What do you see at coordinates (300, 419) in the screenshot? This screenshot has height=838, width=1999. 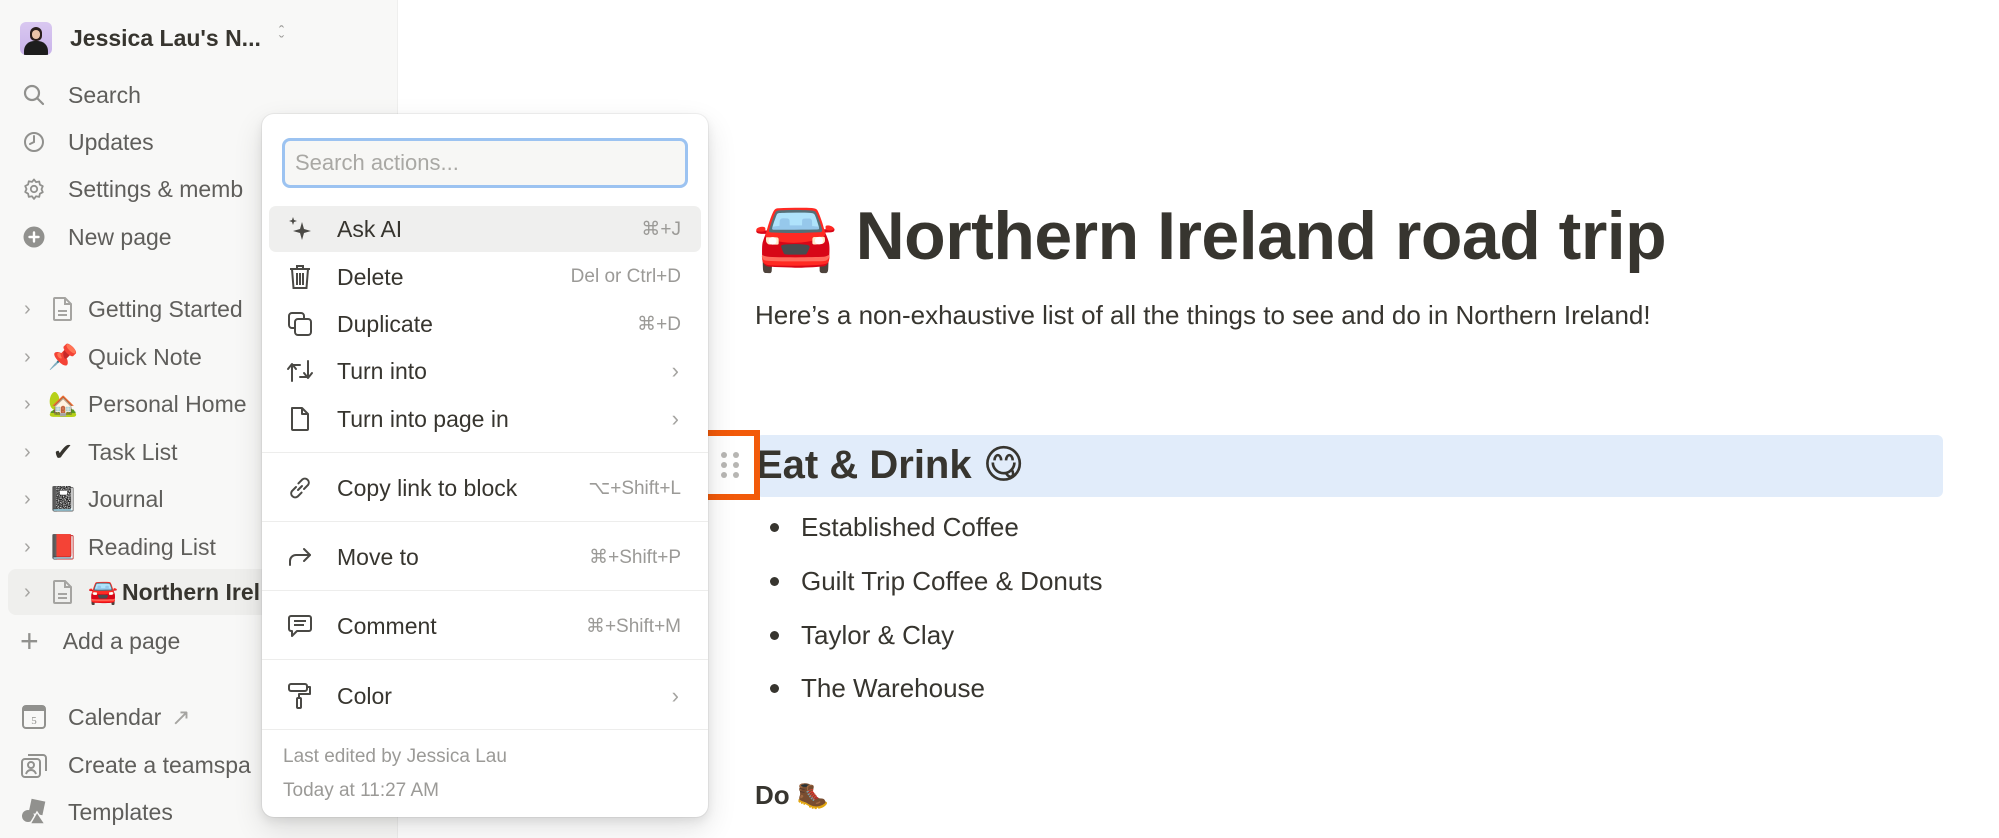 I see `page-icon` at bounding box center [300, 419].